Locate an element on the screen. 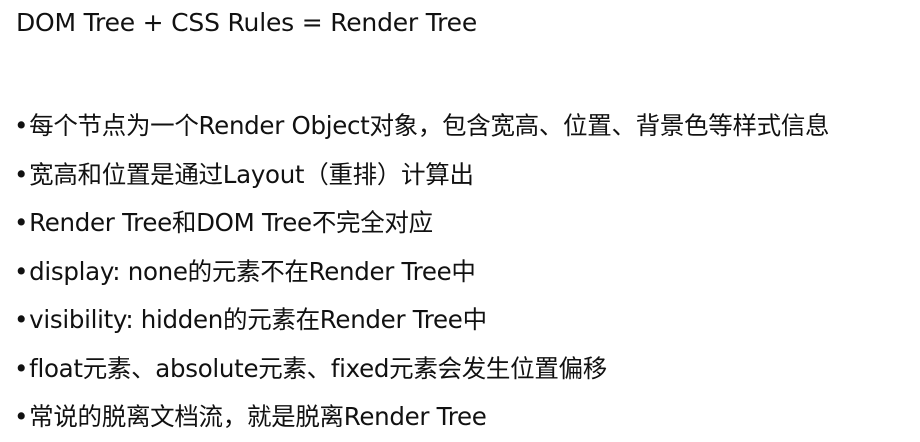 This screenshot has width=920, height=442. bullet-item: •宽高和位置是通过Layout（重排）计算出 is located at coordinates (421, 175).